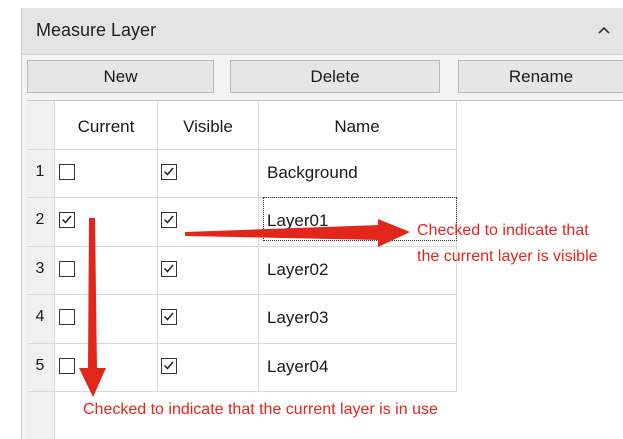 The width and height of the screenshot is (623, 439). Describe the element at coordinates (106, 127) in the screenshot. I see `column-header-current: Current` at that location.